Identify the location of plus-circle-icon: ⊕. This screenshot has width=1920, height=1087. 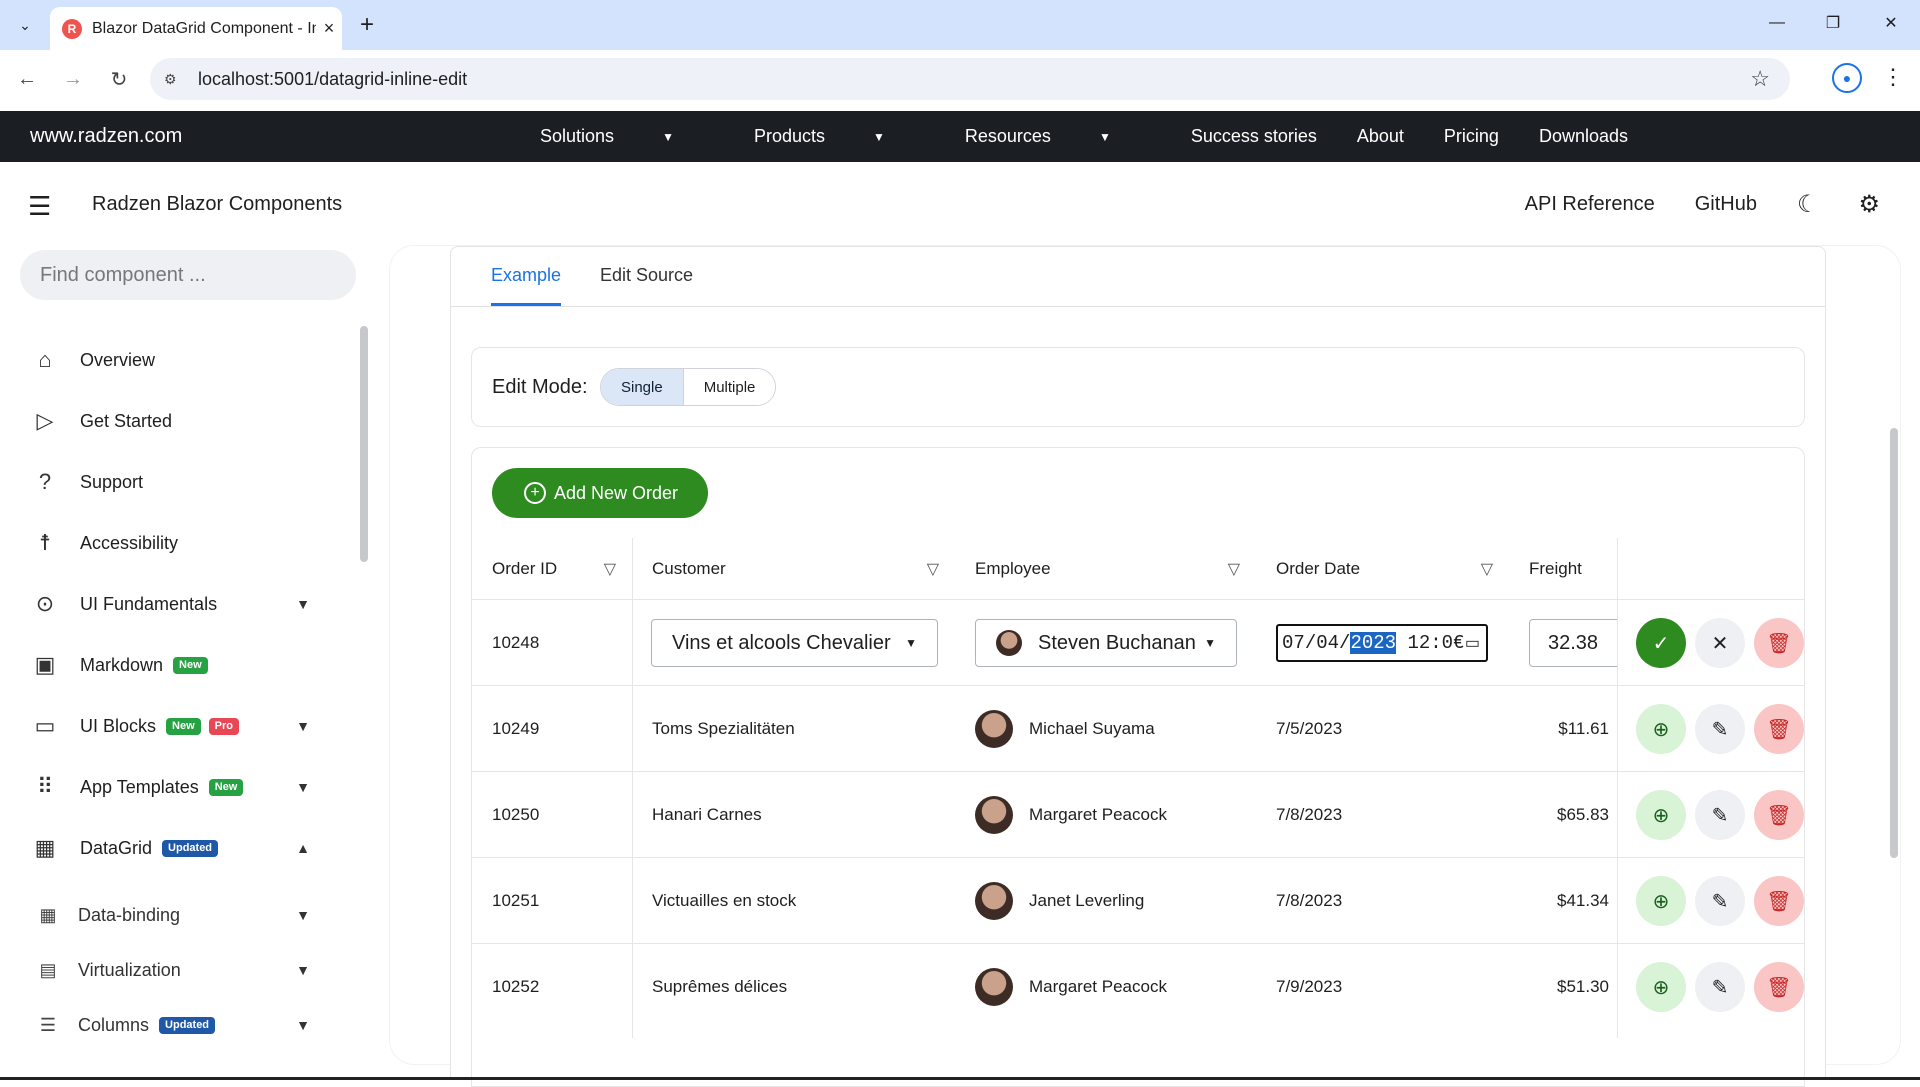
(1661, 901).